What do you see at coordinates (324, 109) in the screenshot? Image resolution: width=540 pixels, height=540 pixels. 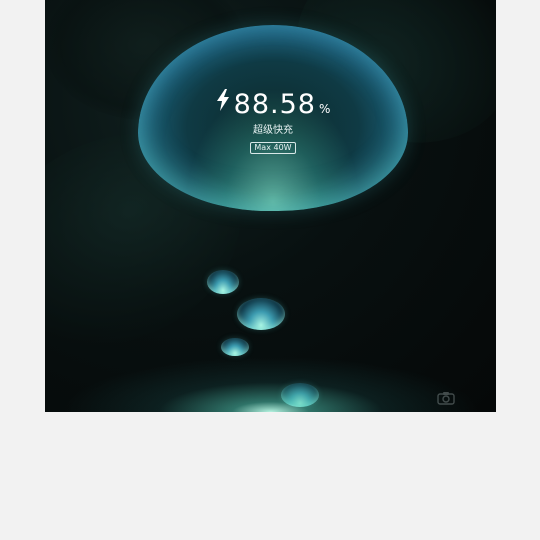 I see `percent-sign: %` at bounding box center [324, 109].